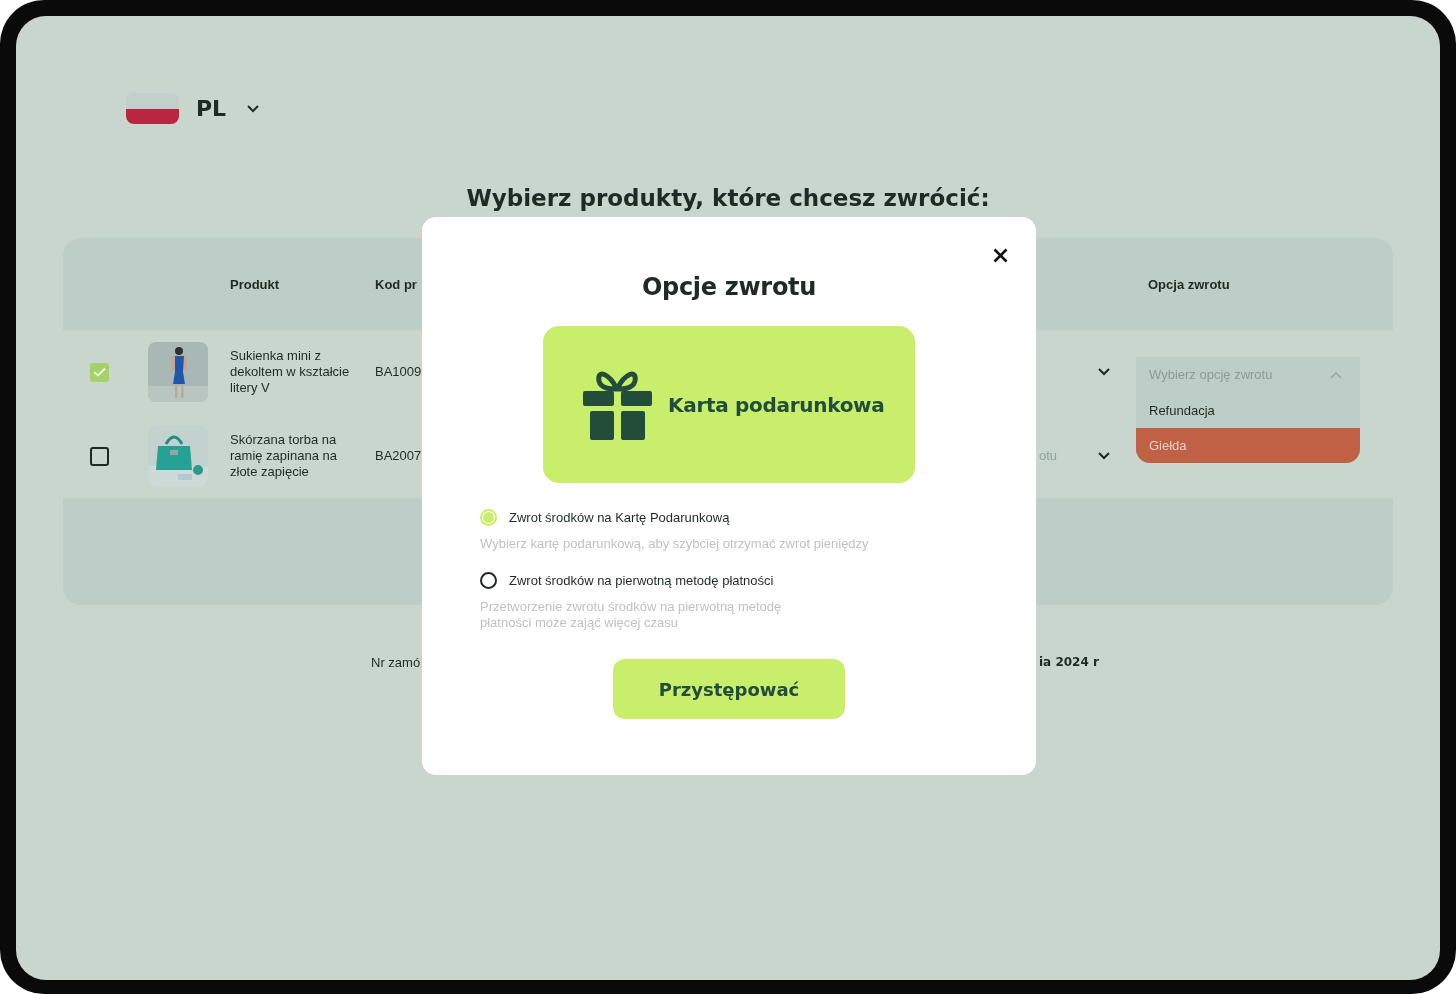 This screenshot has width=1456, height=994. What do you see at coordinates (398, 372) in the screenshot?
I see `product-code: BA1009` at bounding box center [398, 372].